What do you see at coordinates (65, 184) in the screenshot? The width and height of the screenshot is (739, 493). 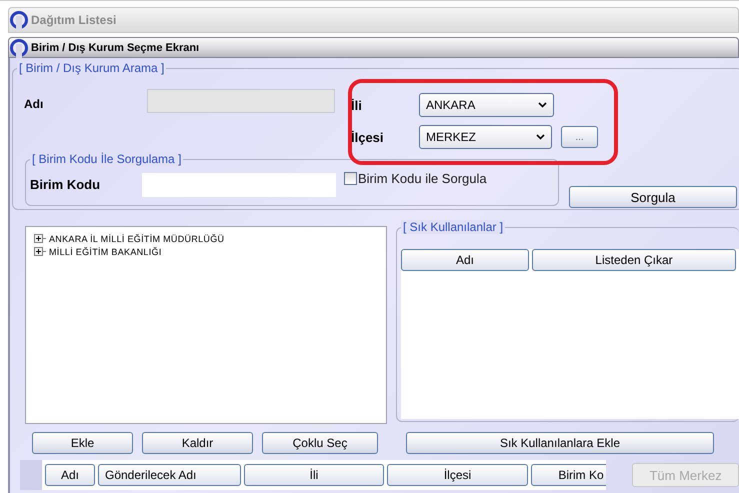 I see `field-label: Birim Kodu` at bounding box center [65, 184].